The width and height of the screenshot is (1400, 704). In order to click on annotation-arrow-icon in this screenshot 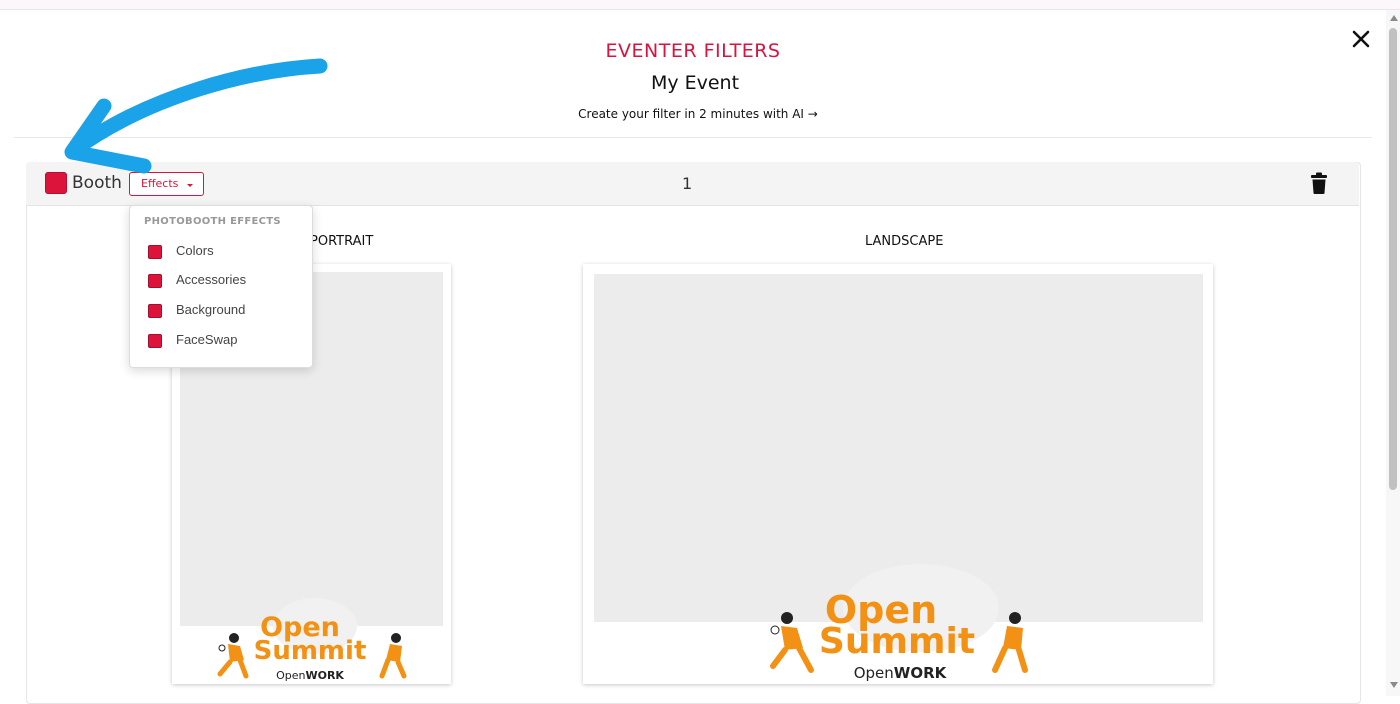, I will do `click(196, 116)`.